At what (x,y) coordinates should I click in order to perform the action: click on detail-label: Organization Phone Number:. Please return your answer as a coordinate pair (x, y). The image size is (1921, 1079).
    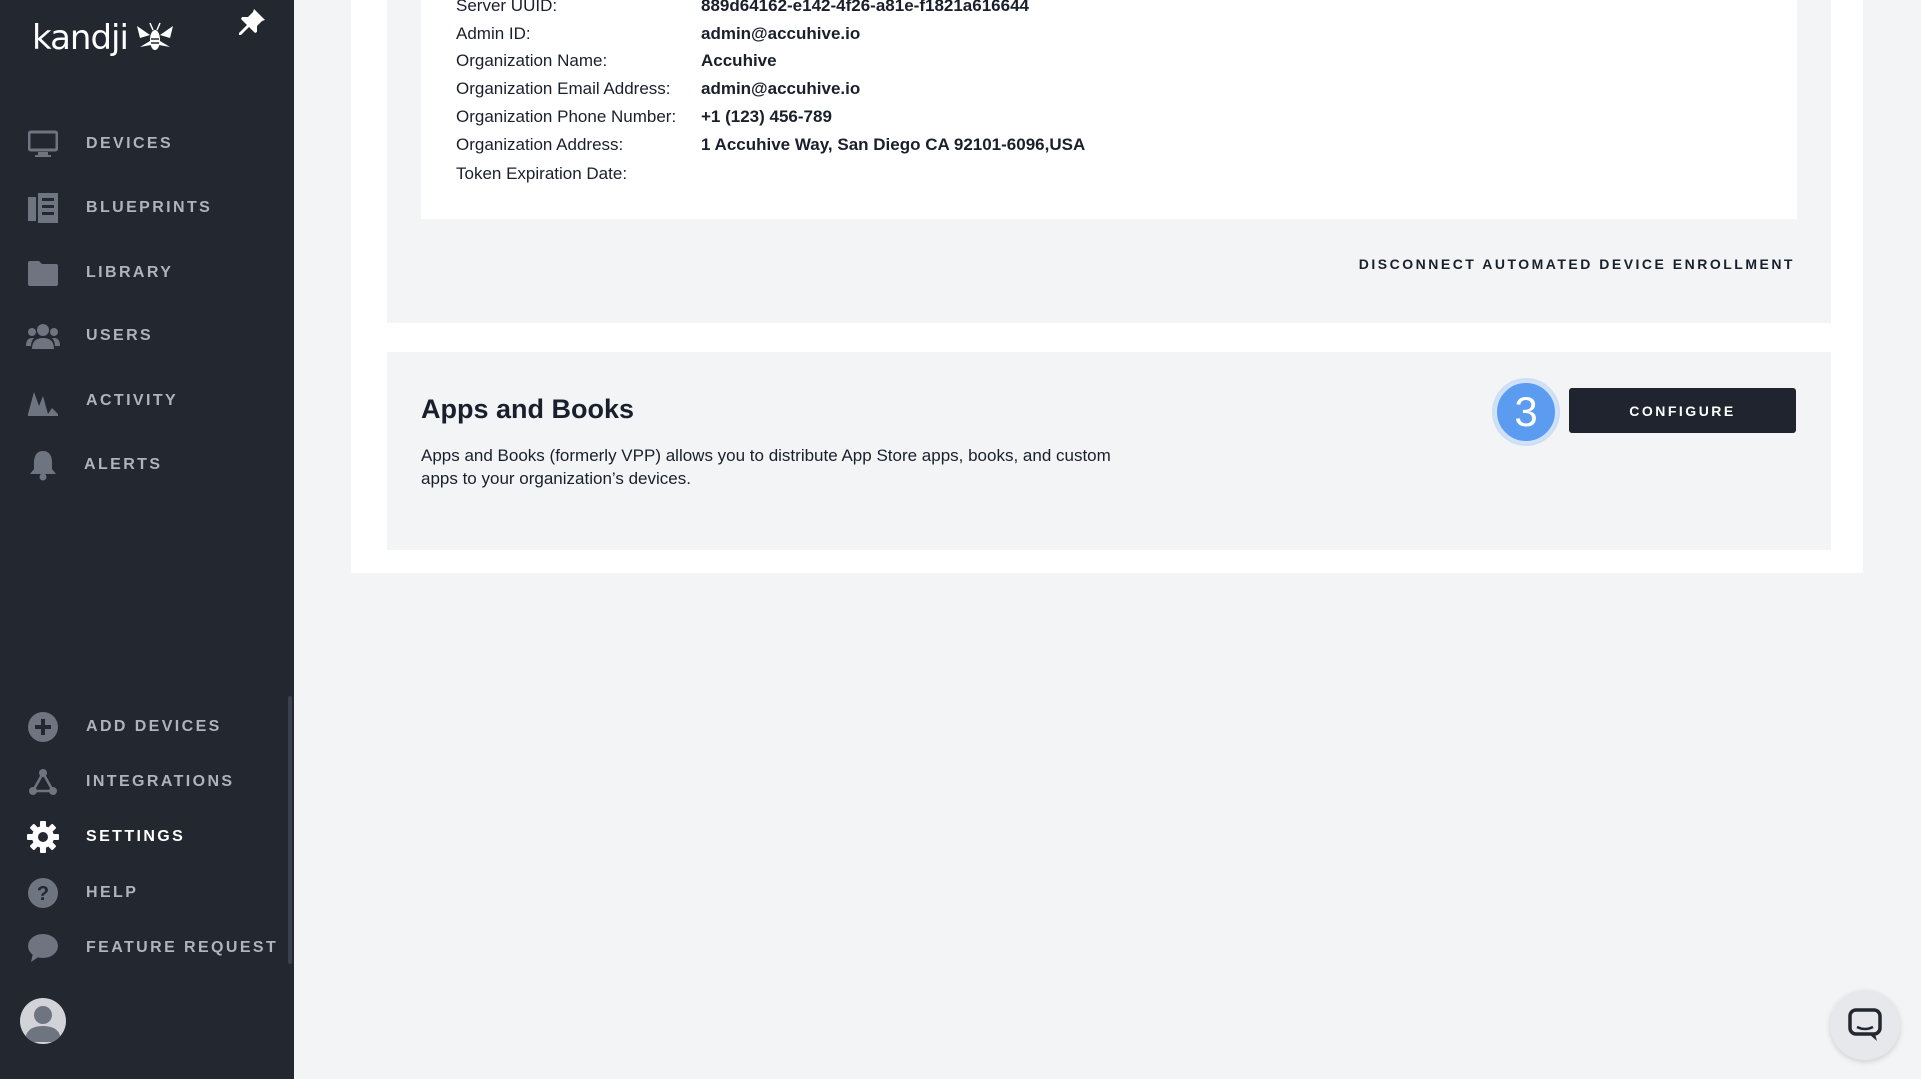
    Looking at the image, I should click on (566, 116).